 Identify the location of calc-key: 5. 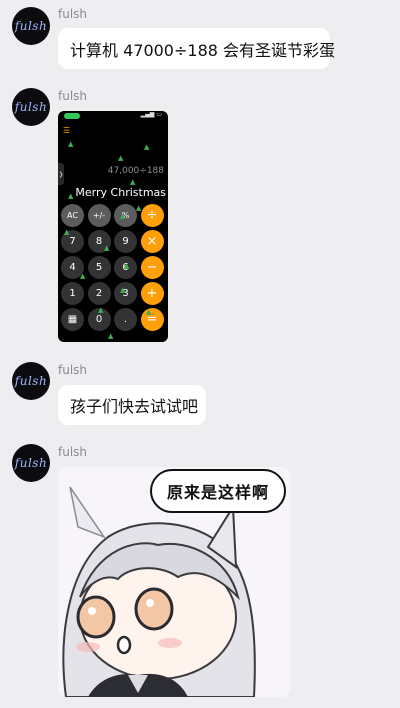
(99, 267).